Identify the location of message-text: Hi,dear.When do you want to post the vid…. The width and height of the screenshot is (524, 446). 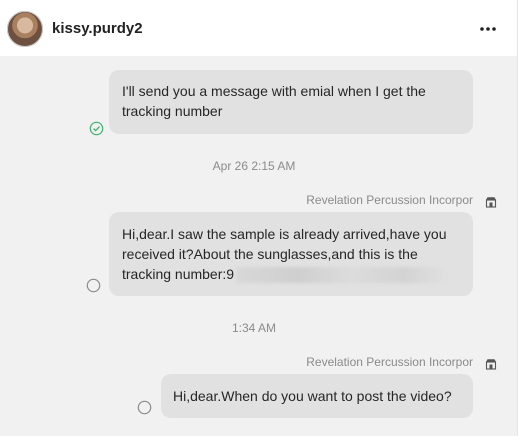
(312, 396).